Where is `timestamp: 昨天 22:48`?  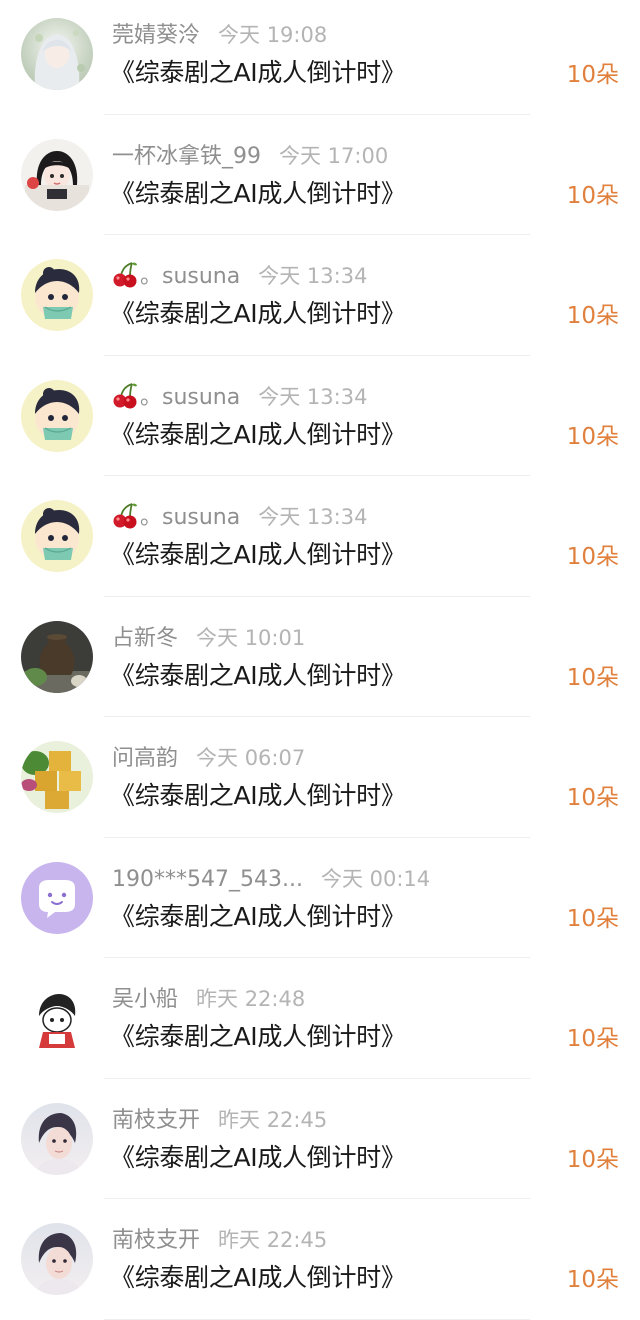
timestamp: 昨天 22:48 is located at coordinates (251, 999).